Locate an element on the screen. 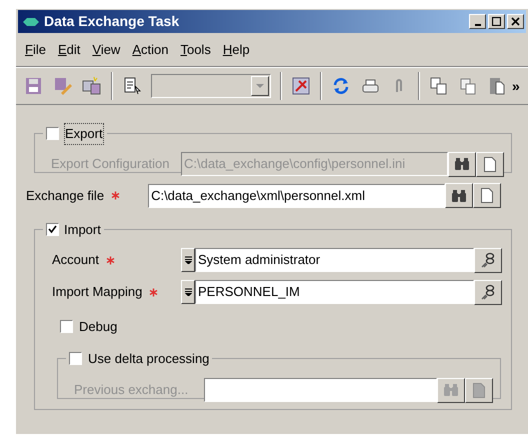 The image size is (528, 436). minimize-button is located at coordinates (477, 21).